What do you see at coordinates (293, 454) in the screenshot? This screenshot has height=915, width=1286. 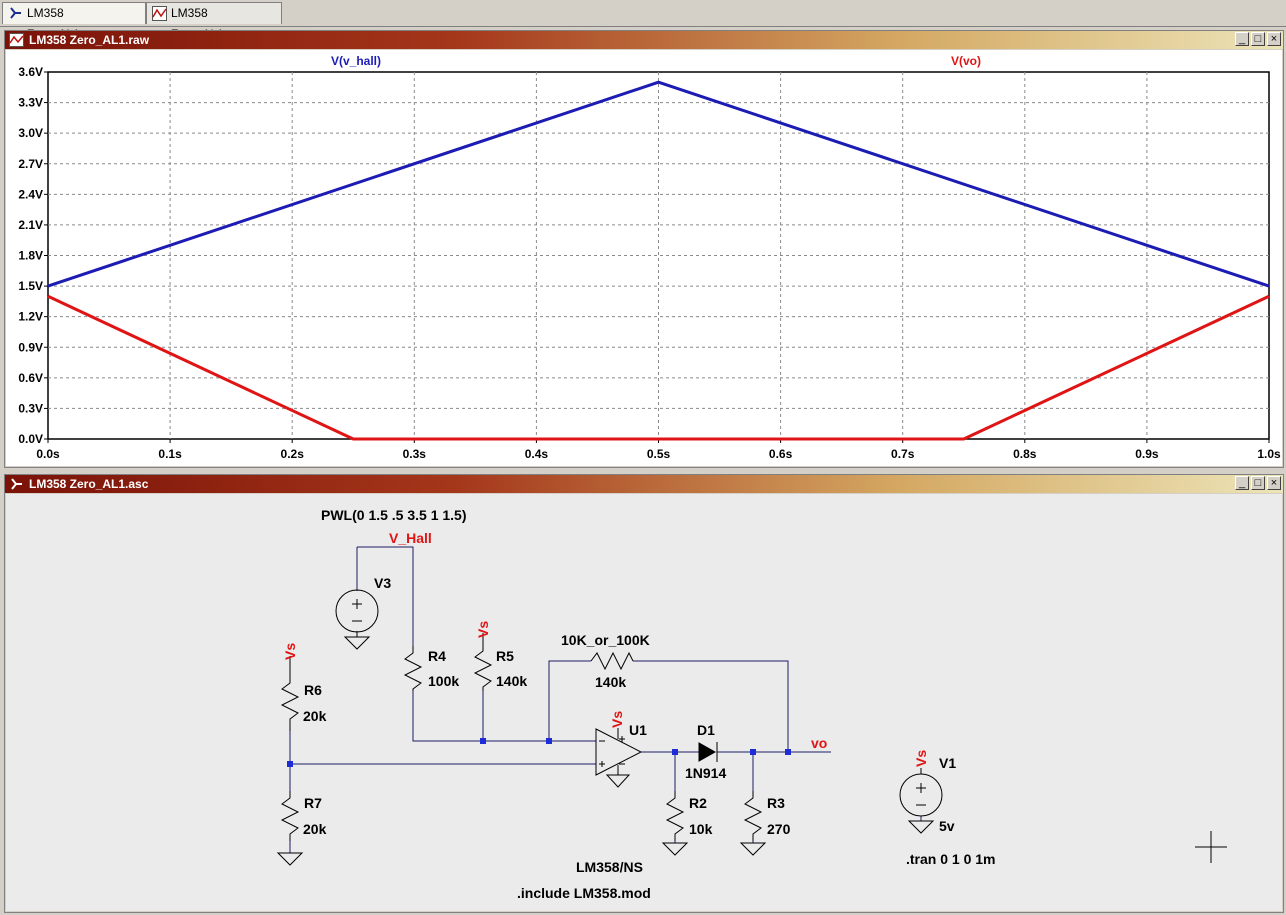 I see `x-tick-label: 0.2s` at bounding box center [293, 454].